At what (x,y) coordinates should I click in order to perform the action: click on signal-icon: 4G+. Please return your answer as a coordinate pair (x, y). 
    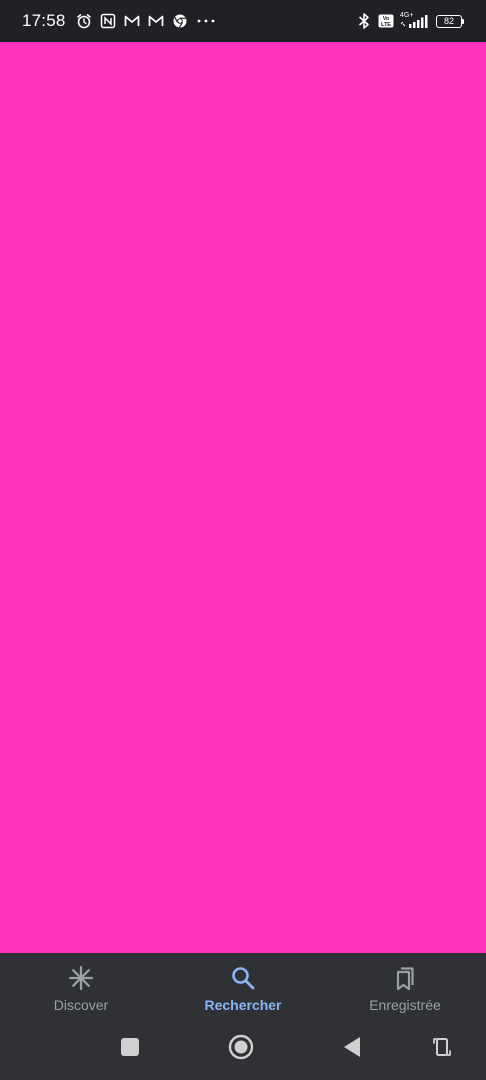
    Looking at the image, I should click on (415, 20).